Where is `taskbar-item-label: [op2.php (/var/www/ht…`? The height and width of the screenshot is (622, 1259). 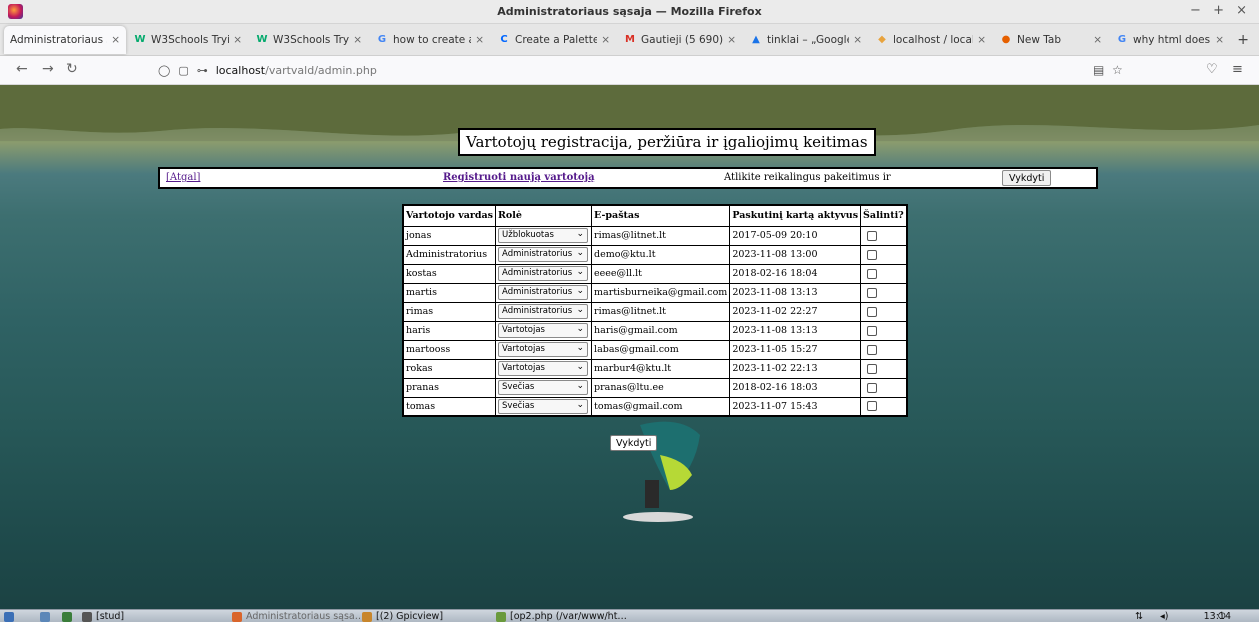 taskbar-item-label: [op2.php (/var/www/ht… is located at coordinates (568, 616).